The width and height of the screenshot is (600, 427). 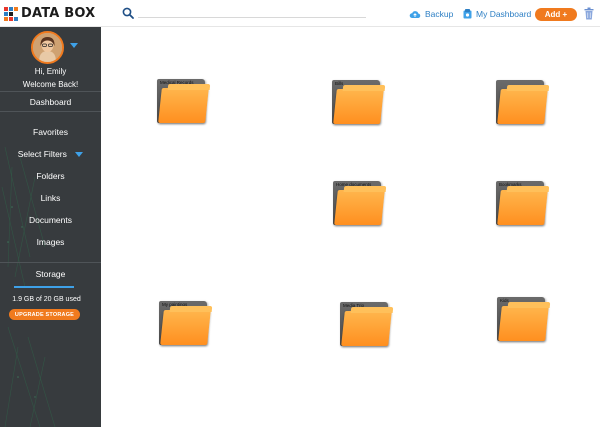 I want to click on storage-heading: Storage, so click(x=50, y=274).